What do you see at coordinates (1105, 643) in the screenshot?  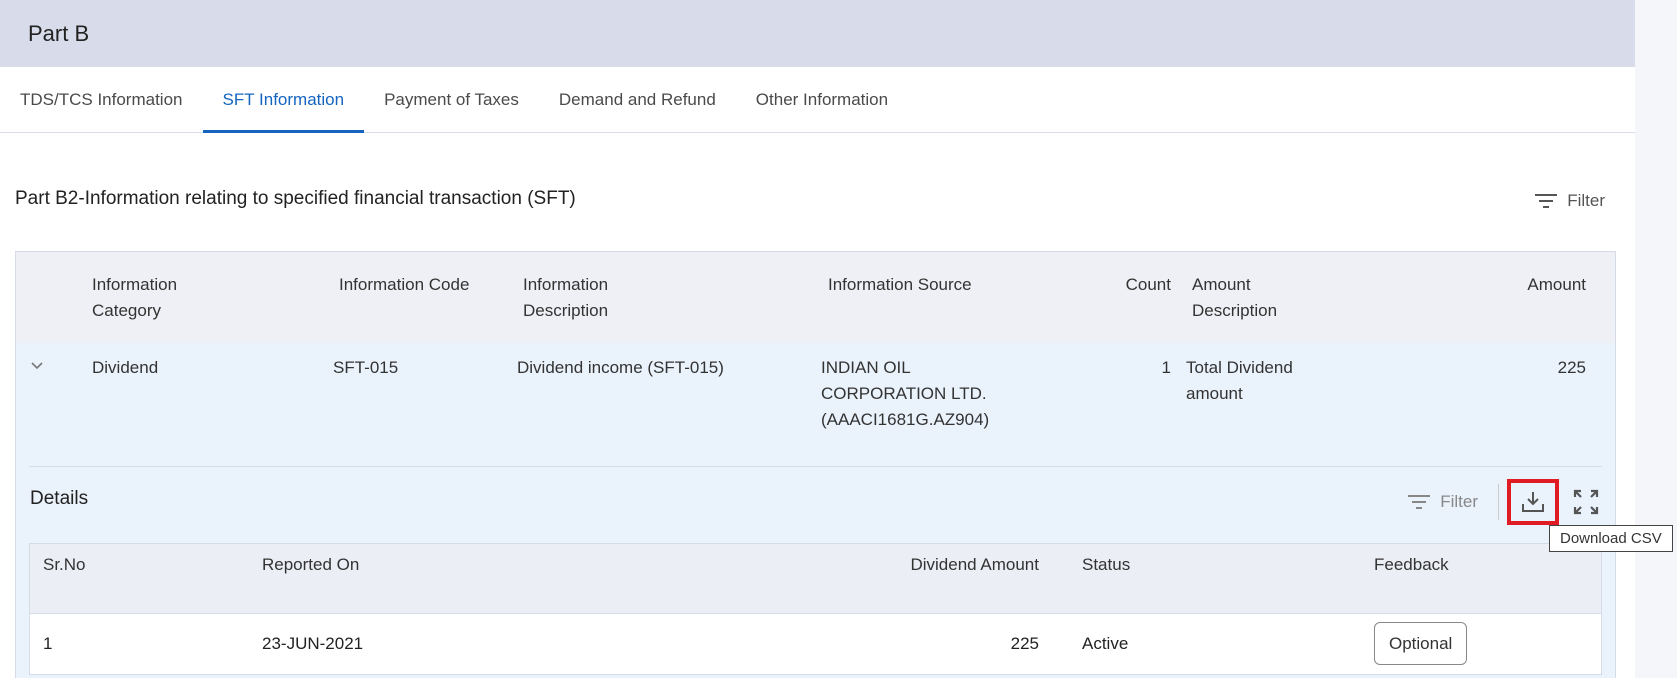 I see `cell-status: Active` at bounding box center [1105, 643].